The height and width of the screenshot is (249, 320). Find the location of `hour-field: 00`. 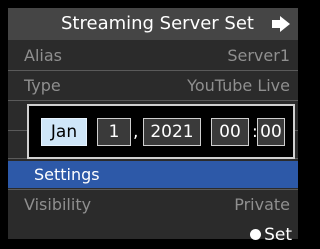

hour-field: 00 is located at coordinates (230, 132).